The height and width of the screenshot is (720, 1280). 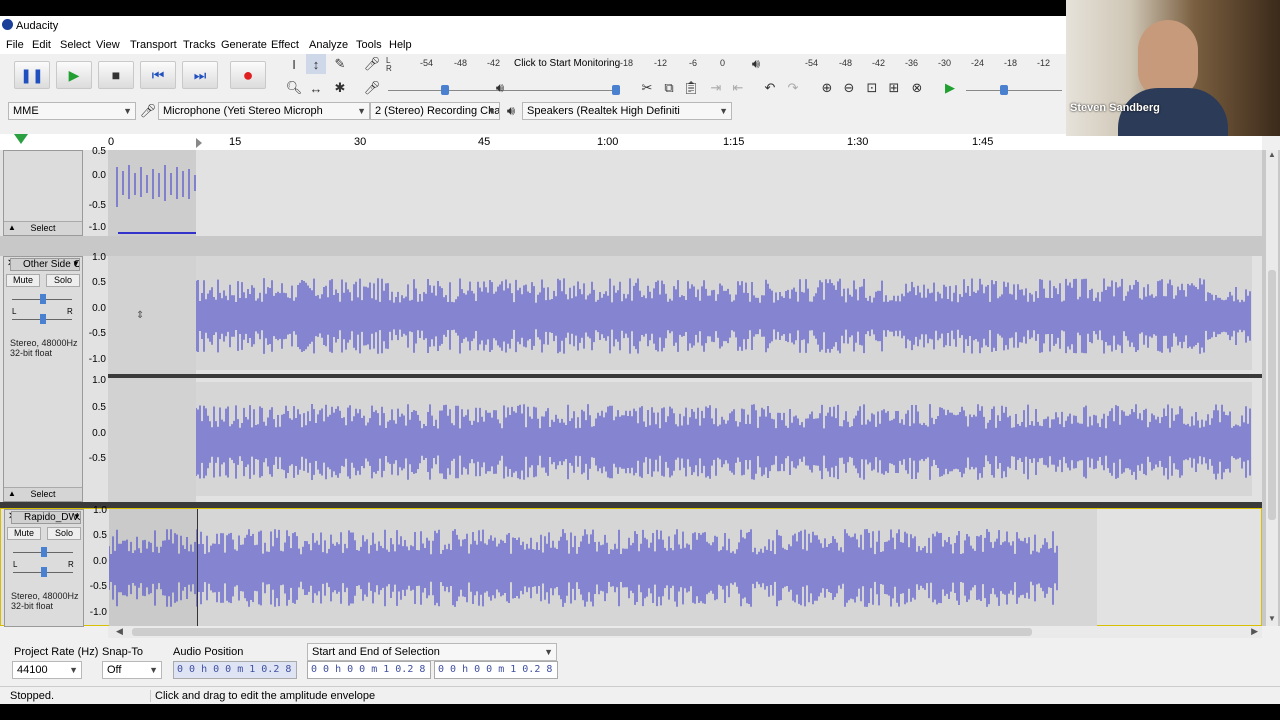 I want to click on output-volume-slider, so click(x=568, y=90).